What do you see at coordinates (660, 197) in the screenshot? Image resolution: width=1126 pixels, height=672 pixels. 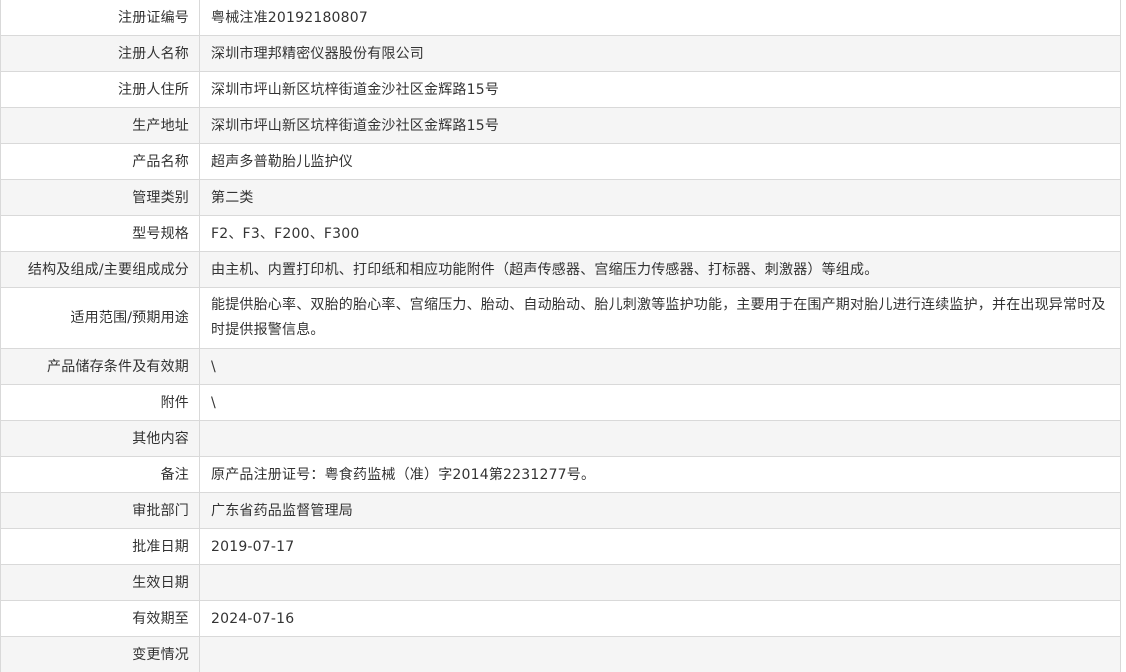 I see `row-value: 第二类` at bounding box center [660, 197].